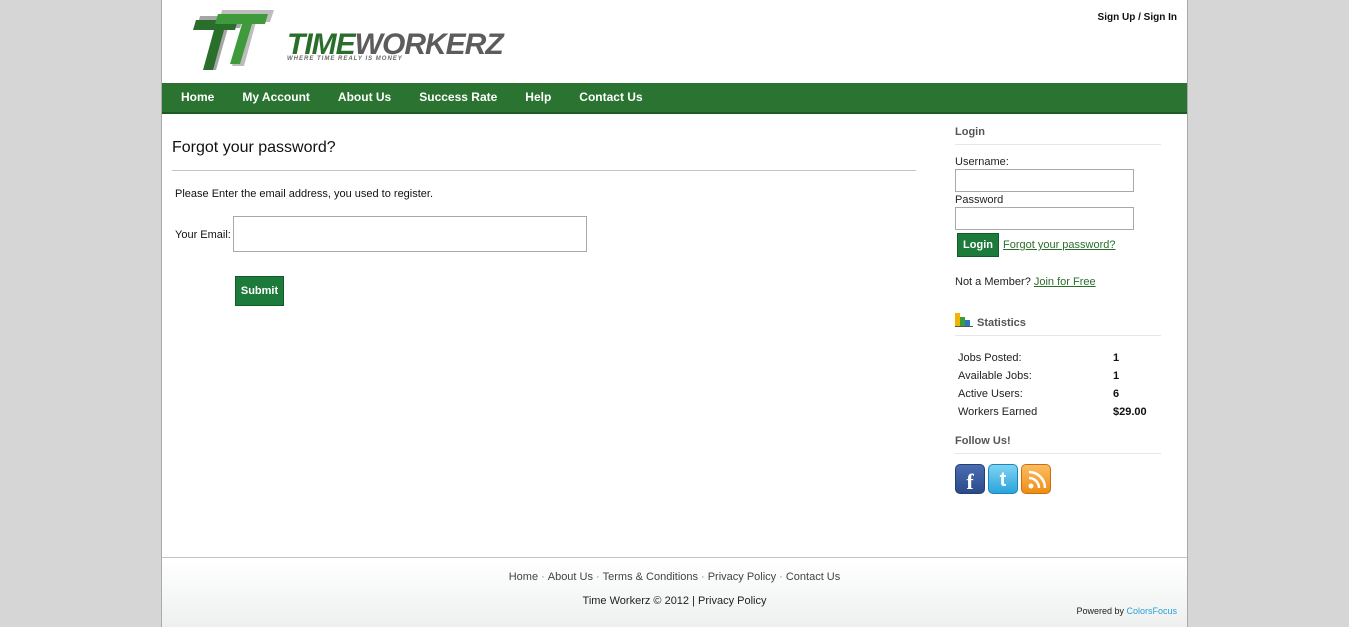 The height and width of the screenshot is (627, 1349). What do you see at coordinates (348, 41) in the screenshot?
I see `site-logo: TIMEWORKERZ WHERE TIME REALY IS MONEY` at bounding box center [348, 41].